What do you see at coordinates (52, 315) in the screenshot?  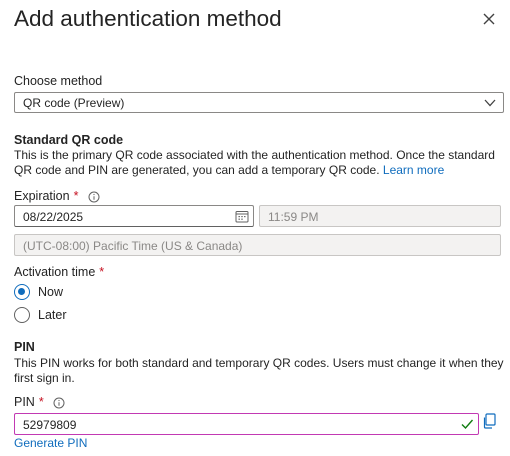 I see `radio-later-label: Later` at bounding box center [52, 315].